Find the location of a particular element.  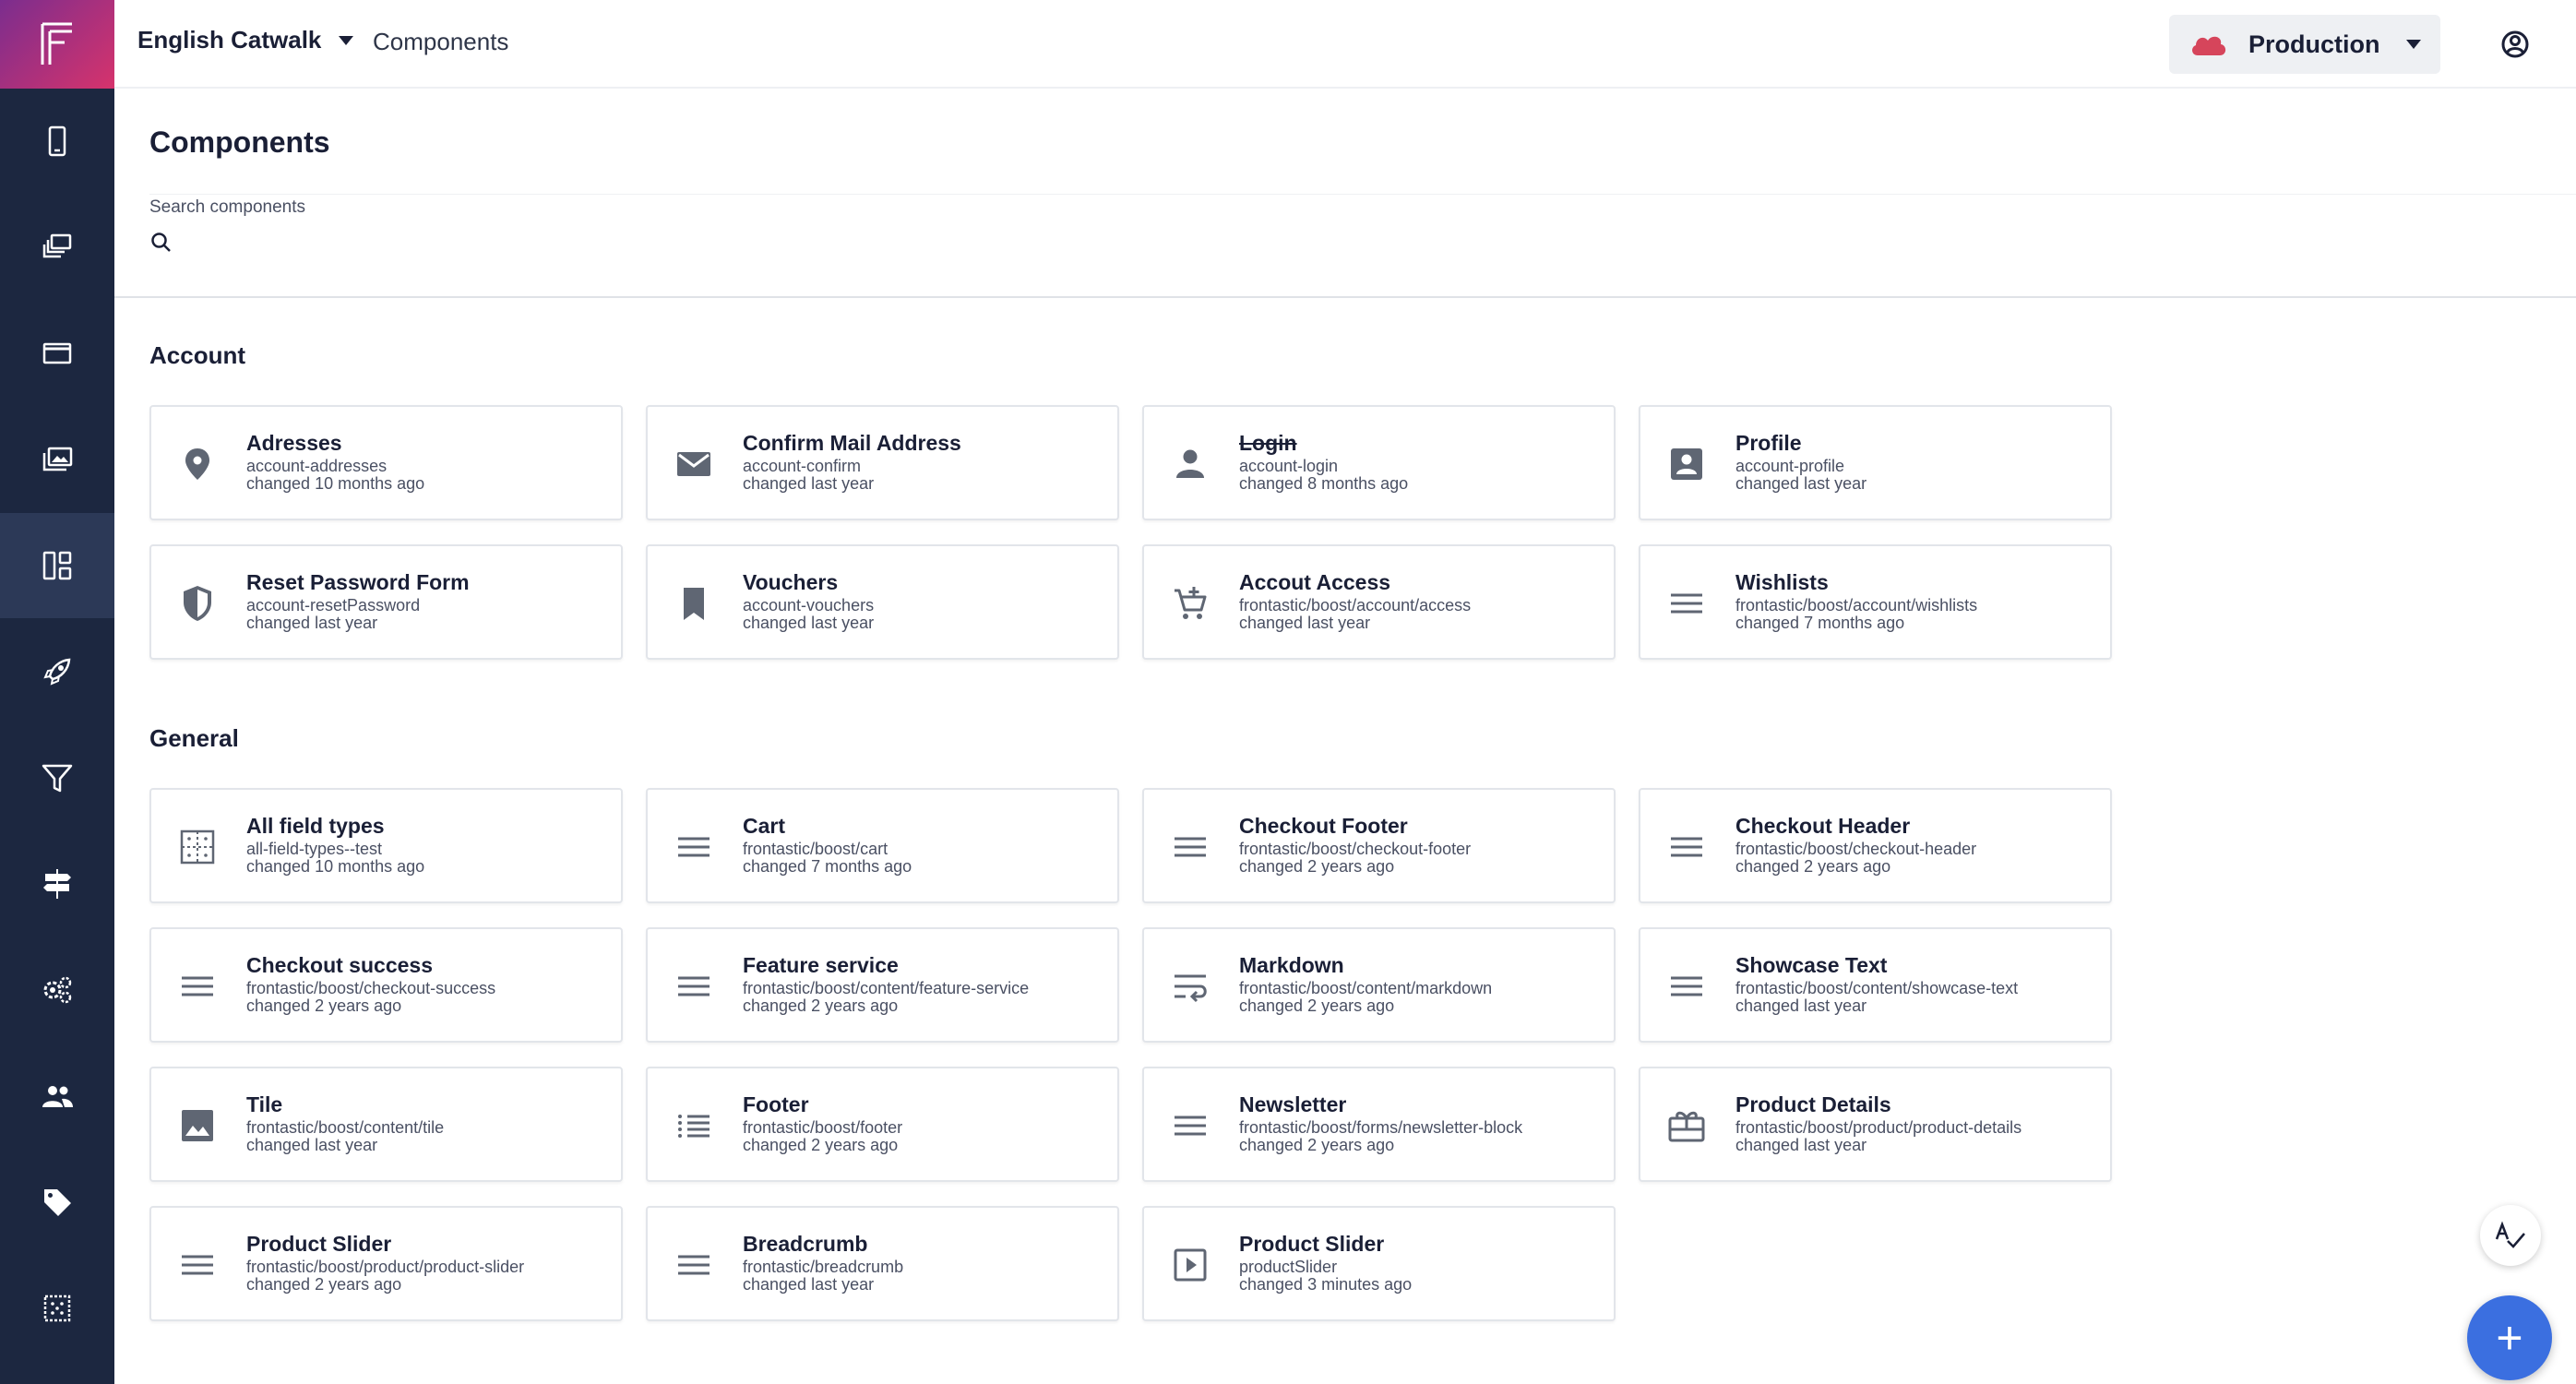

component-card: Profile account-profile changed last year is located at coordinates (1875, 462).